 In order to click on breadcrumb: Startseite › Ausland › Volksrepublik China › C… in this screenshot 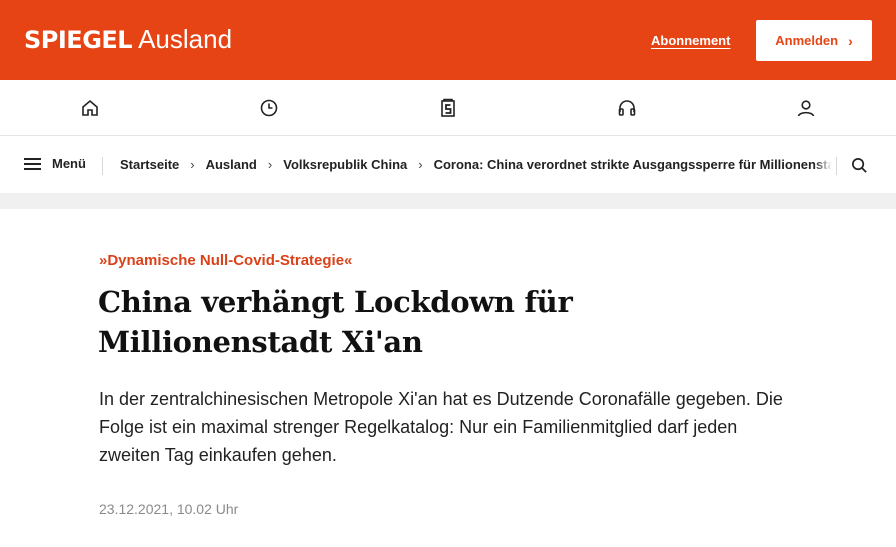, I will do `click(476, 166)`.